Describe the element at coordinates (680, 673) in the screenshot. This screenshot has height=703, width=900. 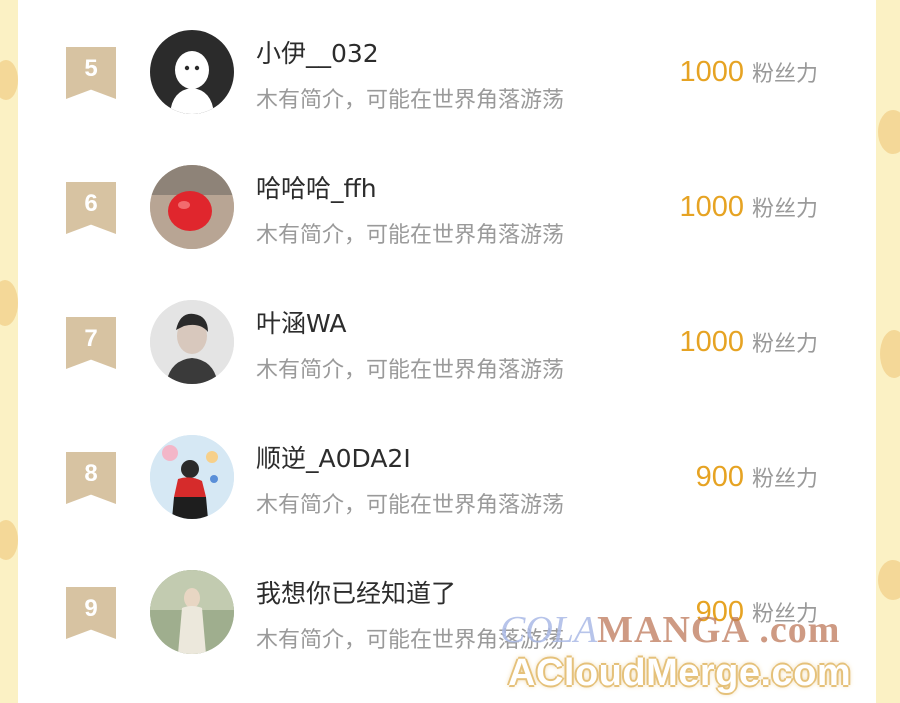
I see `watermark-acloudmerge: ACloudMerge.com` at that location.